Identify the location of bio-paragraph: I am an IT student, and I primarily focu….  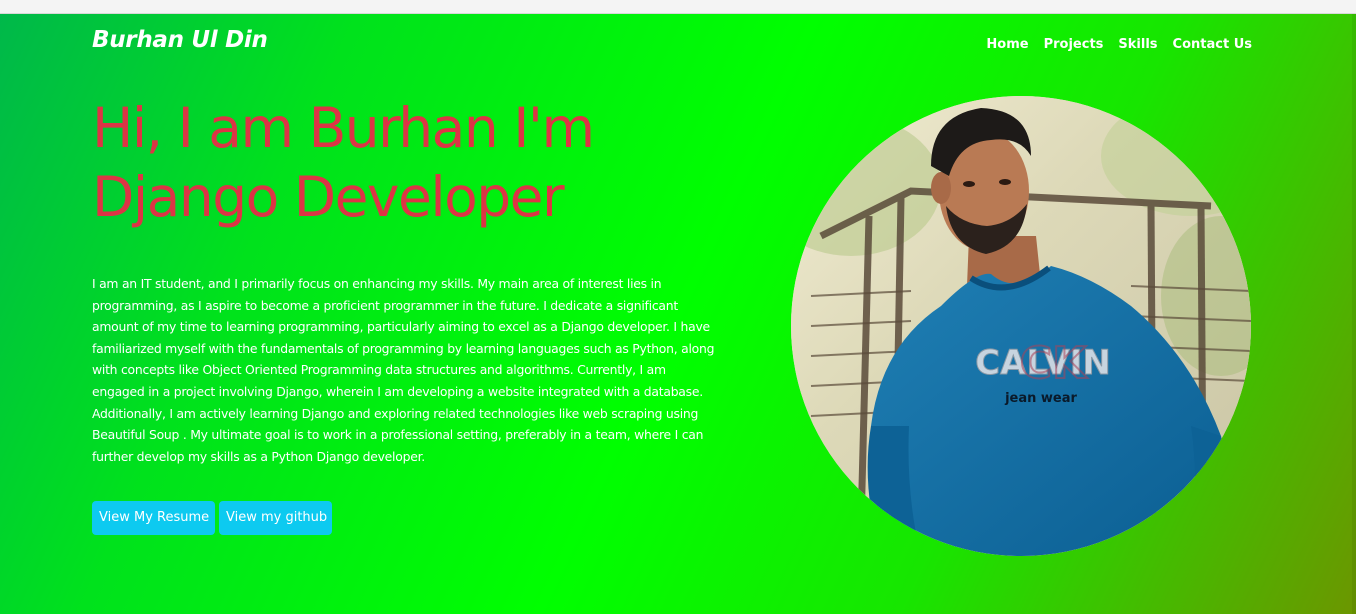
(403, 370).